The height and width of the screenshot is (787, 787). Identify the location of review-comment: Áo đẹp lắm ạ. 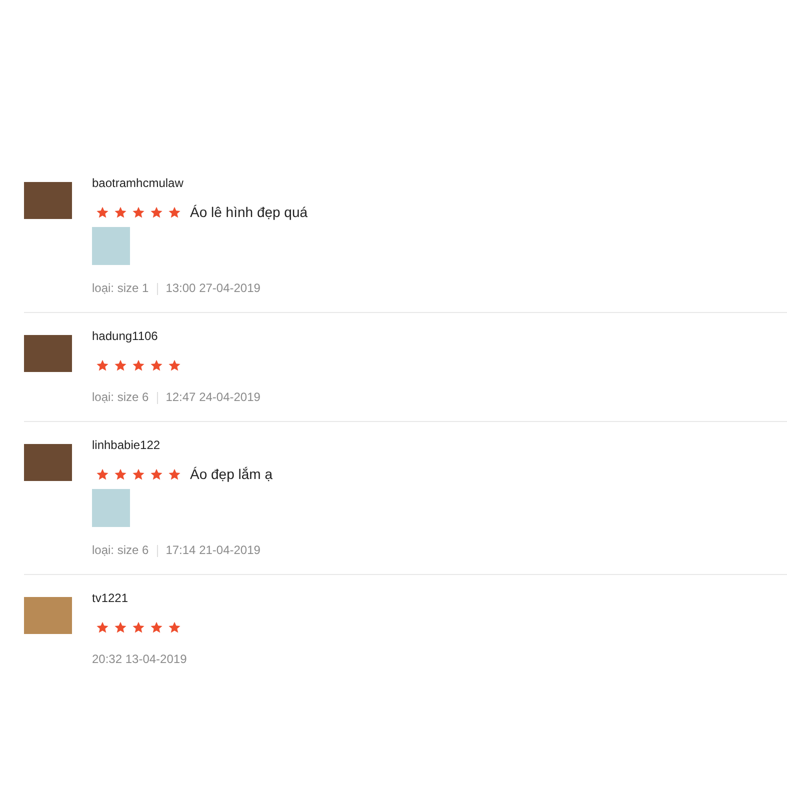
(231, 474).